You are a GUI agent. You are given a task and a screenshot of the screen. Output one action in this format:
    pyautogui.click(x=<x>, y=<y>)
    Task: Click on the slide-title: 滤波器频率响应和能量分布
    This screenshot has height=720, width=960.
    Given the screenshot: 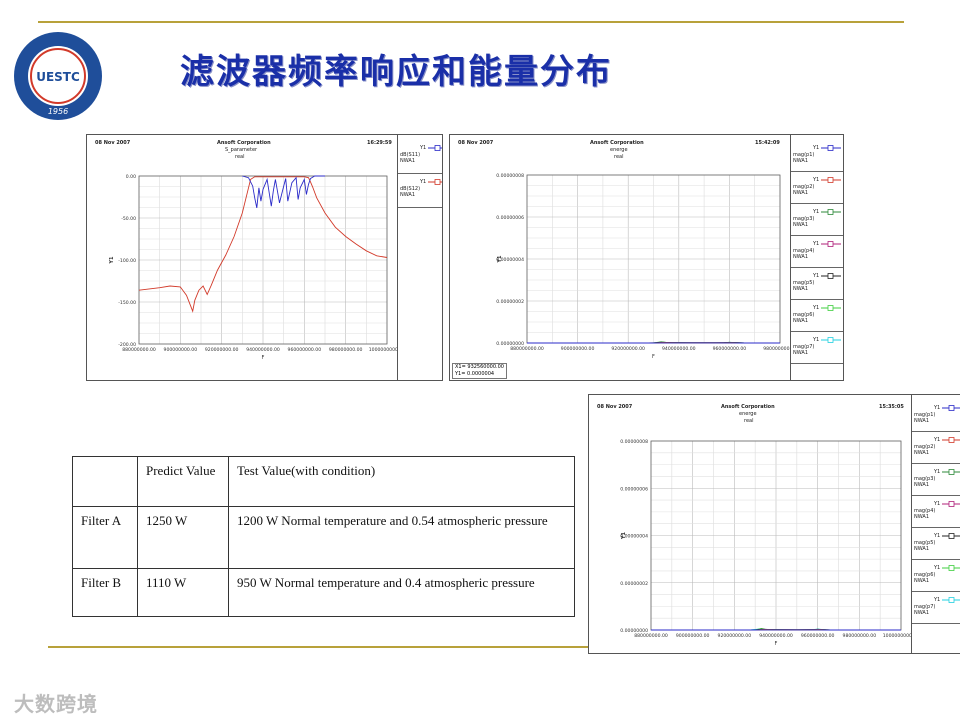 What is the action you would take?
    pyautogui.click(x=396, y=72)
    